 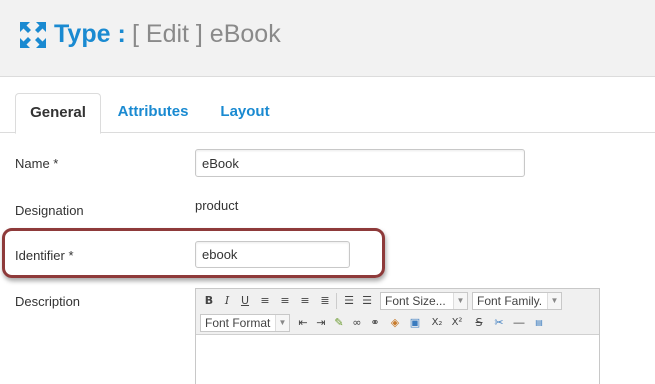 I want to click on numbered-list-icon: ☰, so click(x=349, y=301).